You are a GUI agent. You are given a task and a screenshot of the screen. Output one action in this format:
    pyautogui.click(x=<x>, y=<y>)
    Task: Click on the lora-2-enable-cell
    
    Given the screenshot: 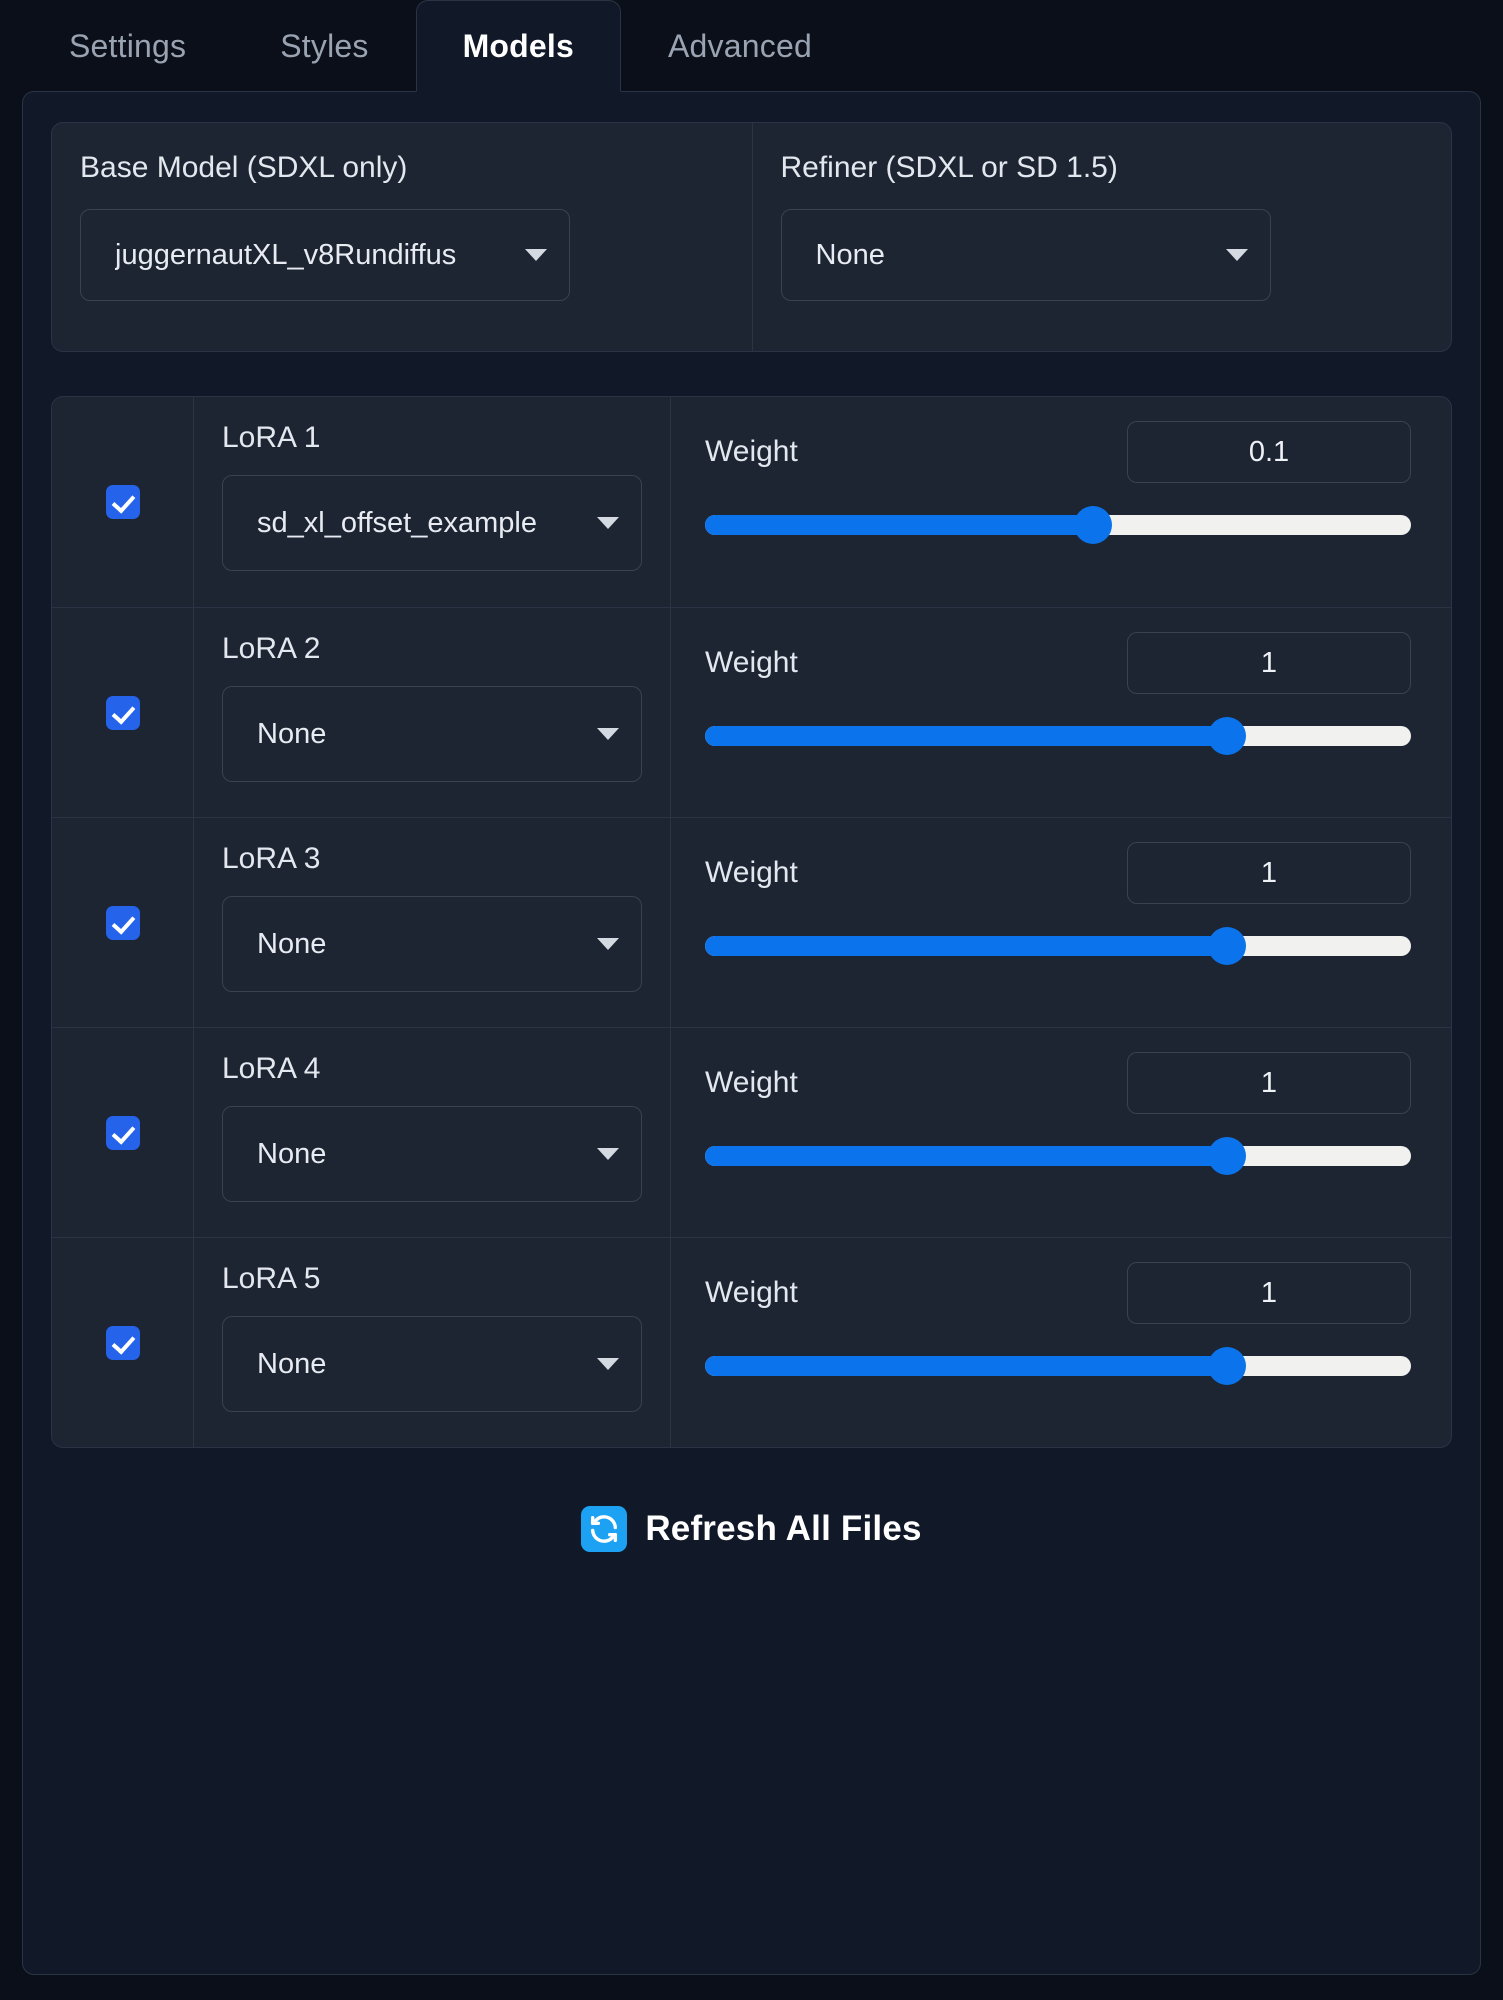 What is the action you would take?
    pyautogui.click(x=123, y=712)
    